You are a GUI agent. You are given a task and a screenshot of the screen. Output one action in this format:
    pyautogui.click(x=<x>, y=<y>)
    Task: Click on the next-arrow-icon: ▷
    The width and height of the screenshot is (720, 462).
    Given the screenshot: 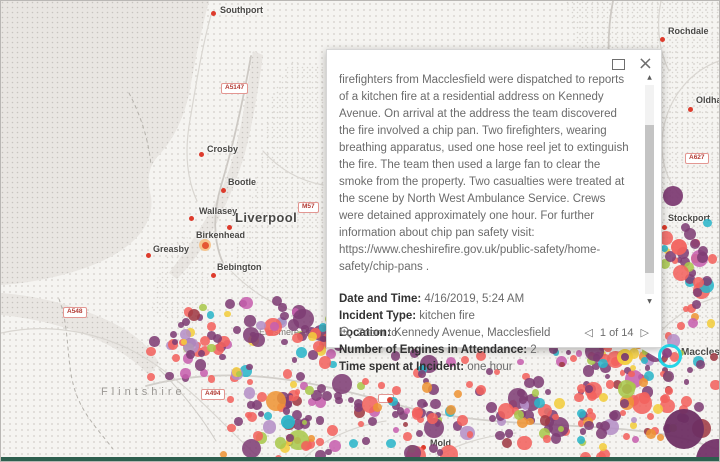 What is the action you would take?
    pyautogui.click(x=645, y=332)
    